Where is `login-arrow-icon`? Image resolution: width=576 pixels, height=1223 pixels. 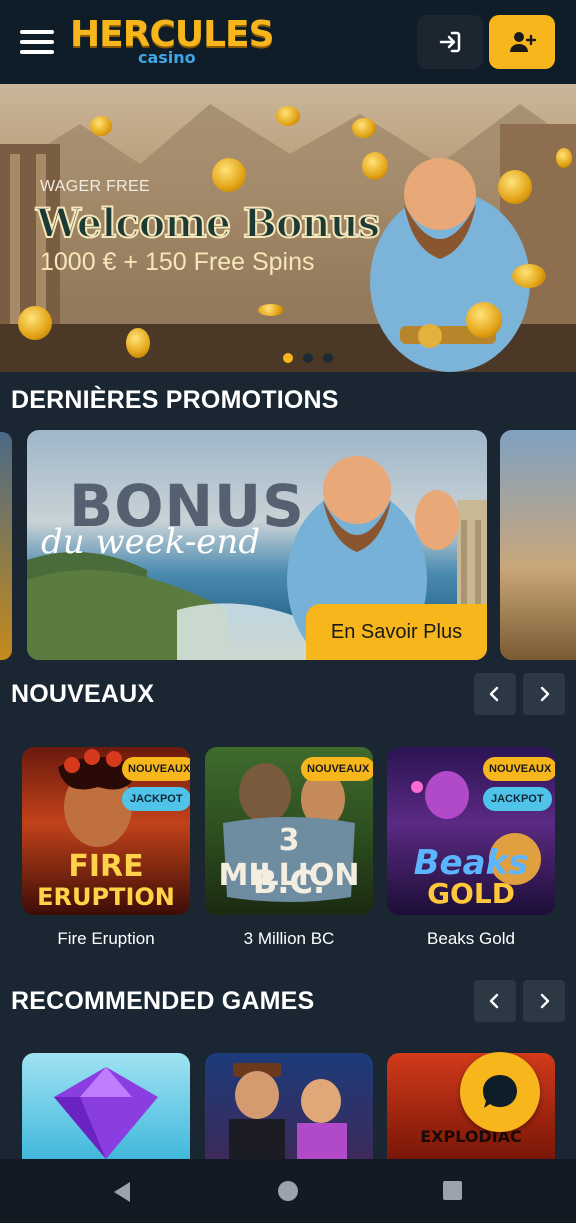 login-arrow-icon is located at coordinates (450, 42).